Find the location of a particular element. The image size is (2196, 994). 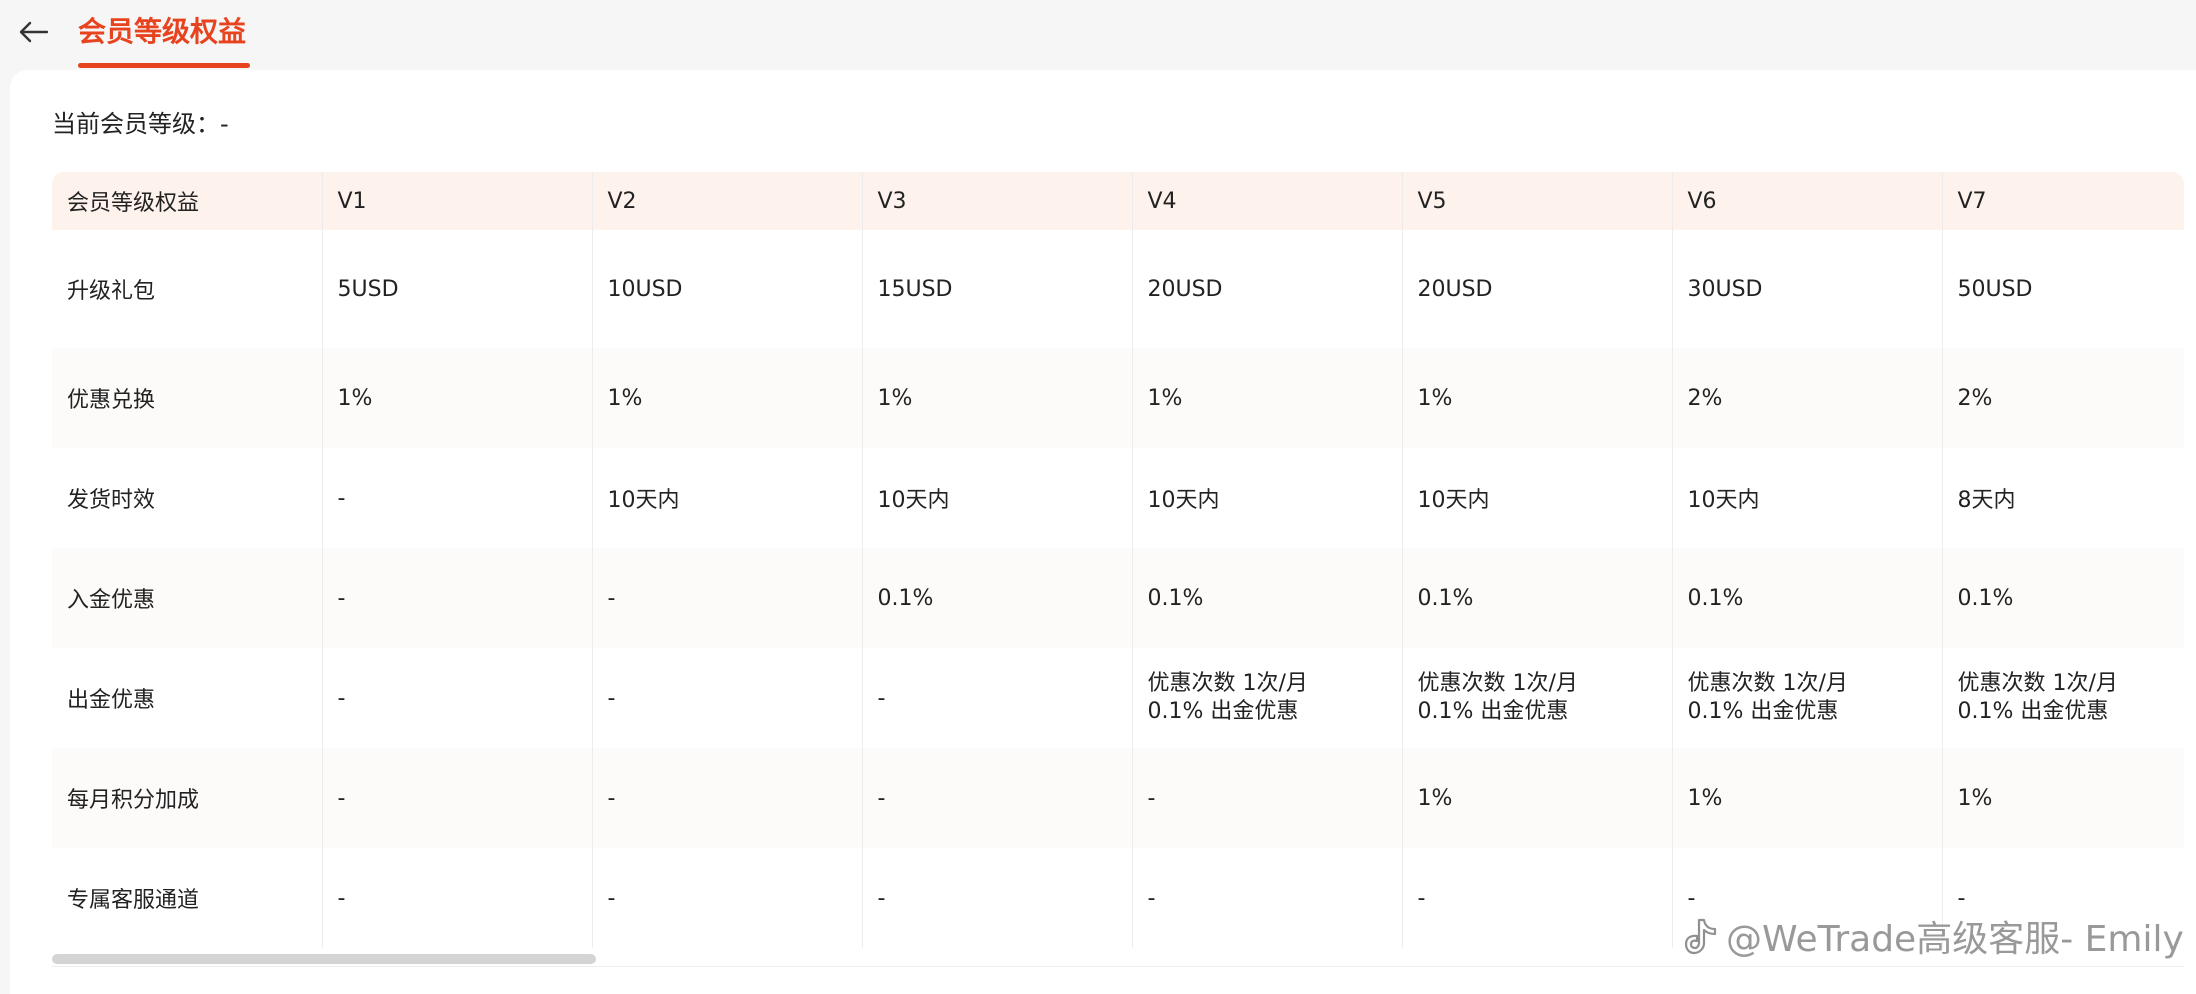

row-label-cell: 出金优惠 is located at coordinates (187, 698).